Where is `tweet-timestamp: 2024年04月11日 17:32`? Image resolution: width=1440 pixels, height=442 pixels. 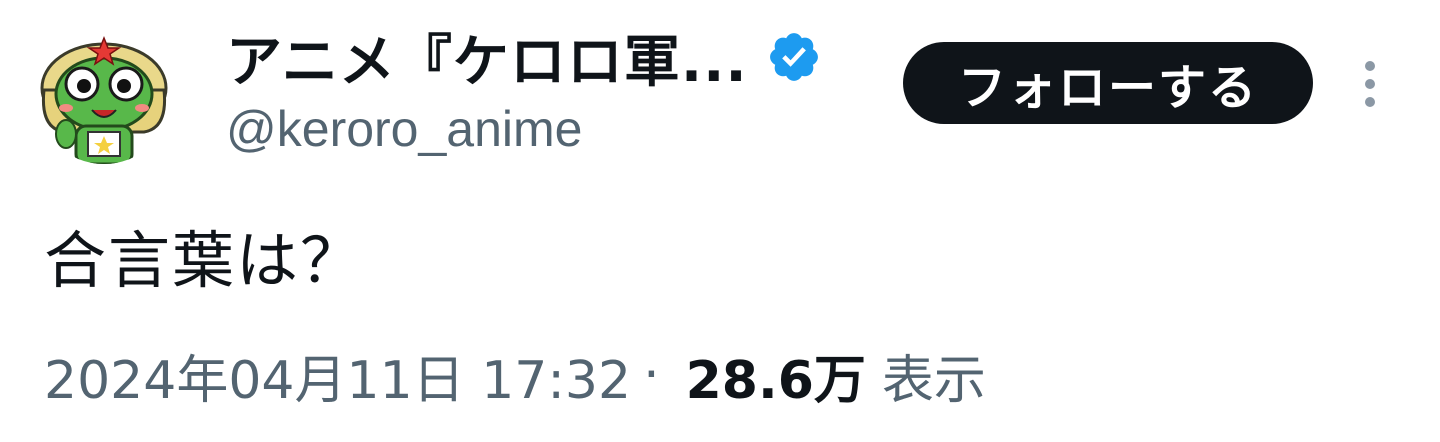 tweet-timestamp: 2024年04月11日 17:32 is located at coordinates (337, 375).